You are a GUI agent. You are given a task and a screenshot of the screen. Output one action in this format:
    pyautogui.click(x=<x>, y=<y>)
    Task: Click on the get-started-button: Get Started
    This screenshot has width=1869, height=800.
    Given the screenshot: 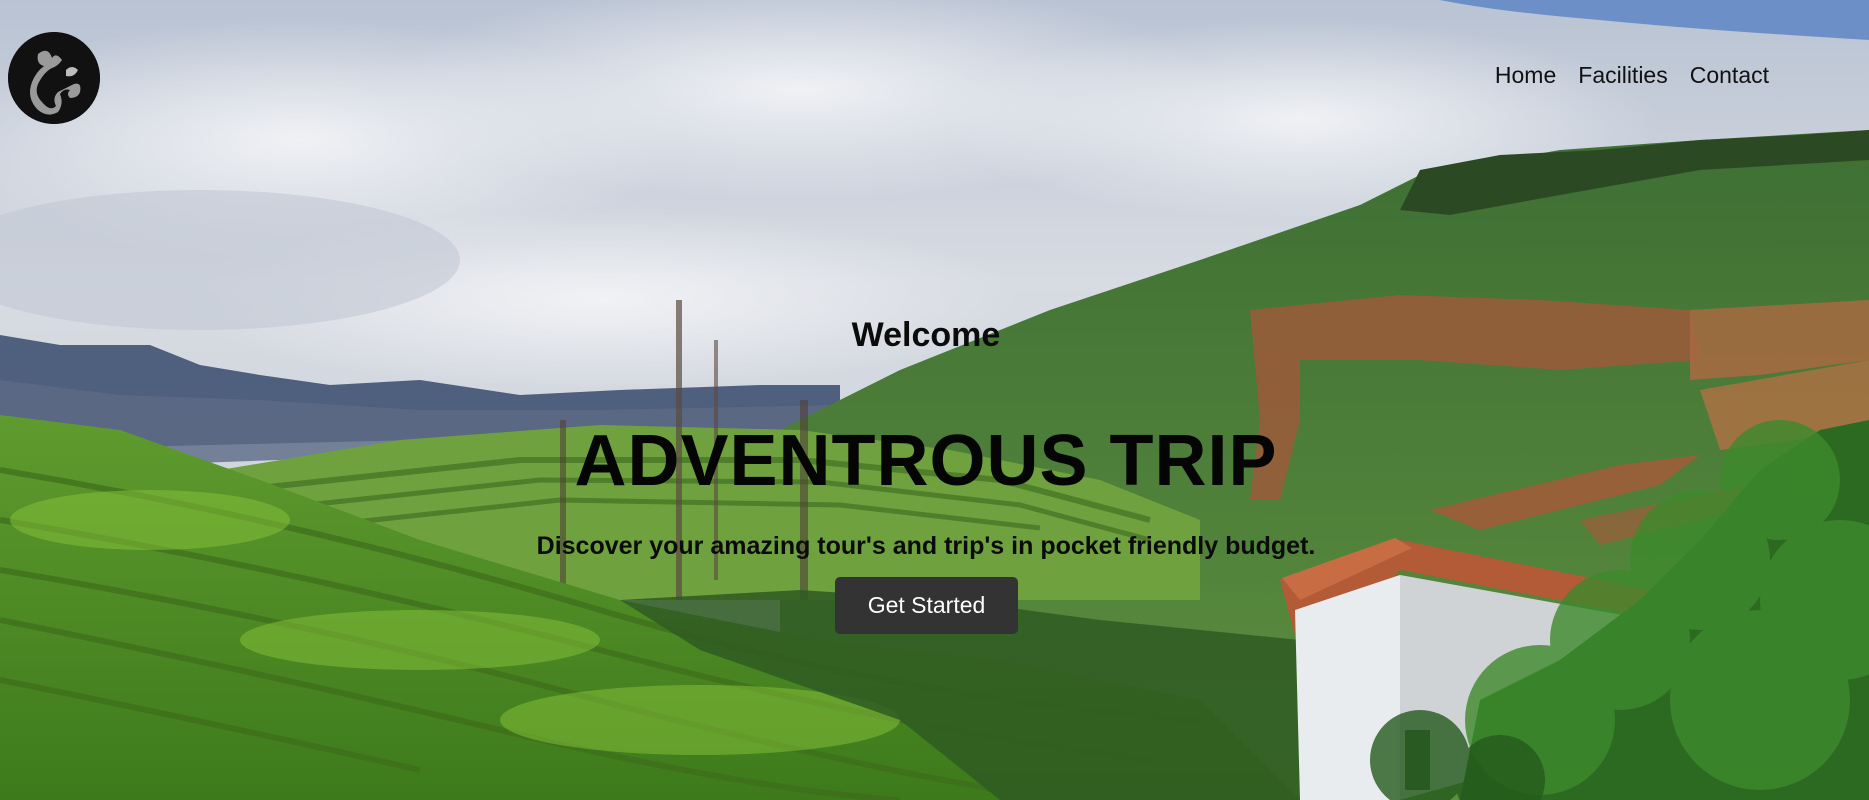 What is the action you would take?
    pyautogui.click(x=926, y=605)
    